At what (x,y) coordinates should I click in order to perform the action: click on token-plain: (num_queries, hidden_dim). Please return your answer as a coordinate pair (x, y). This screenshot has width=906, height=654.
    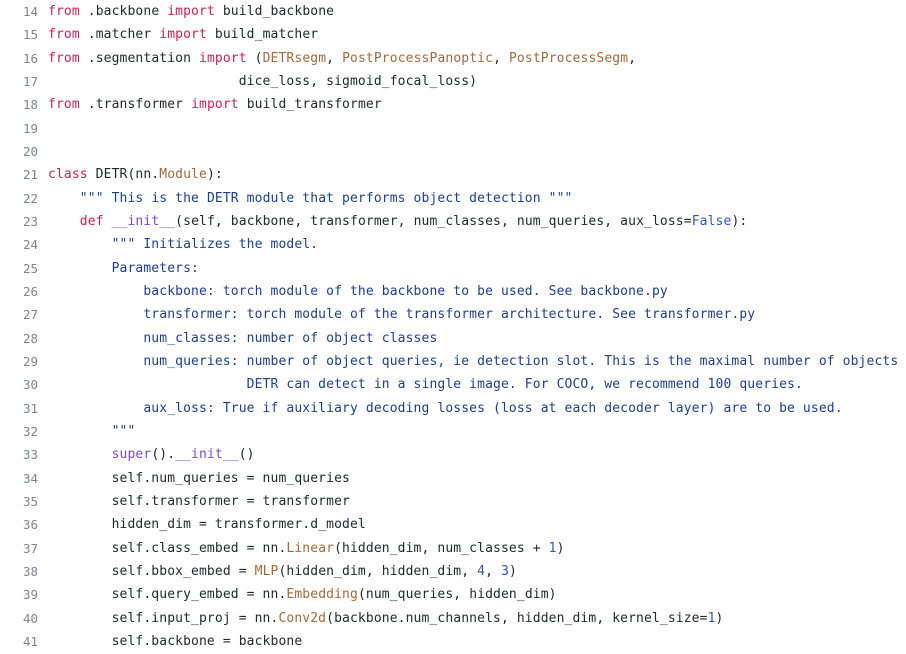
    Looking at the image, I should click on (457, 595).